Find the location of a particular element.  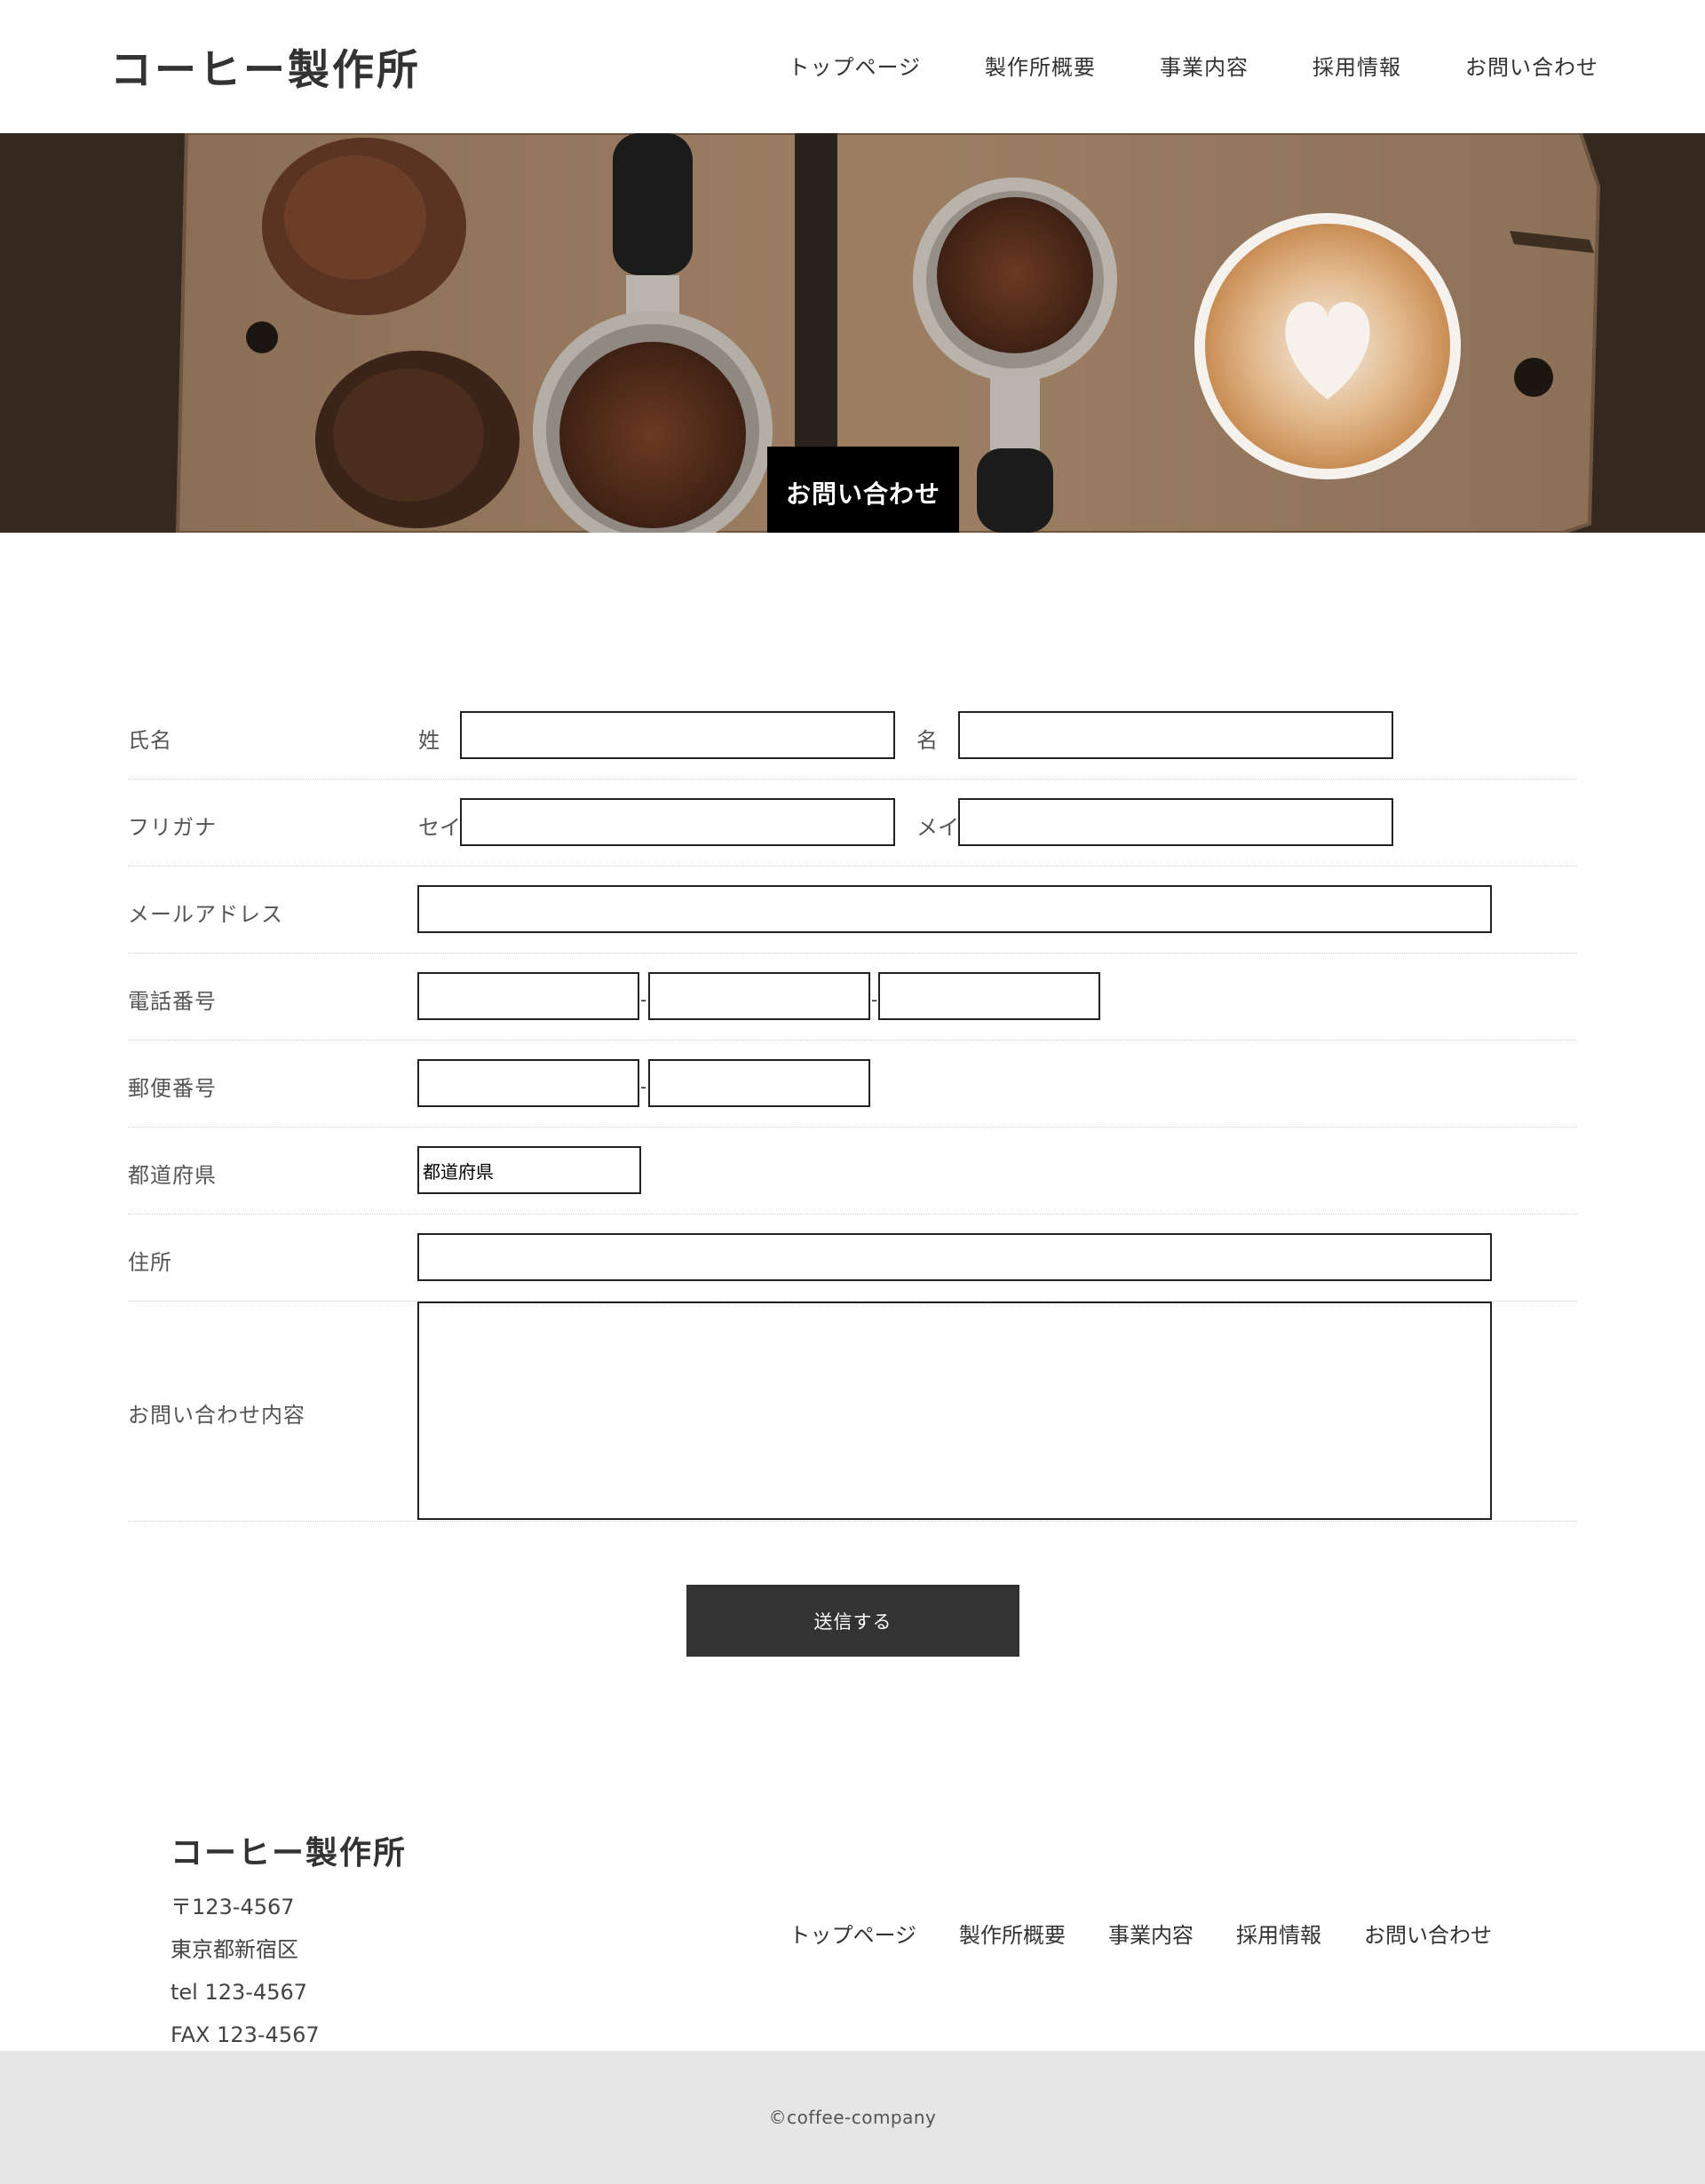

message-textarea is located at coordinates (955, 1411).